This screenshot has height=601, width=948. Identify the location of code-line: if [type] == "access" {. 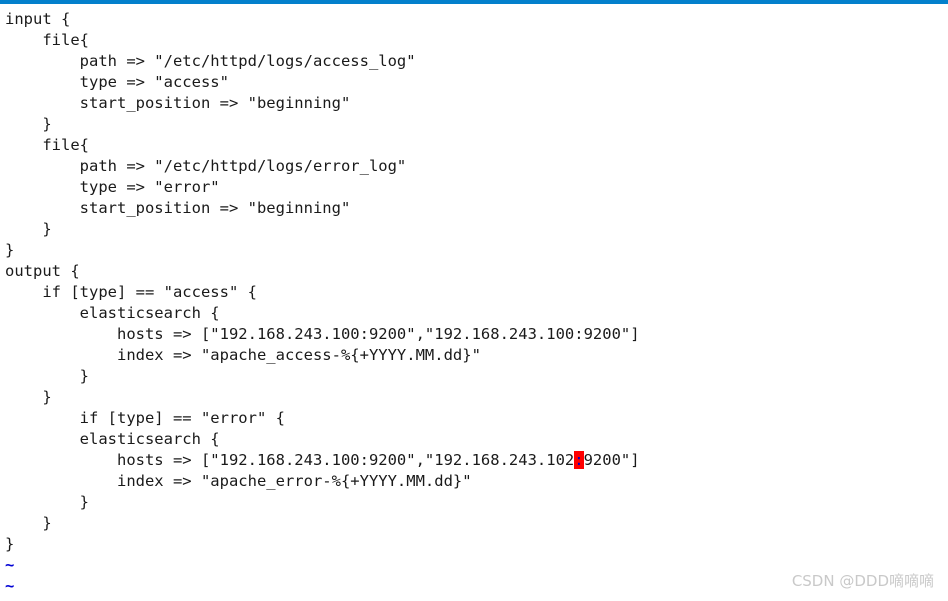
(131, 292).